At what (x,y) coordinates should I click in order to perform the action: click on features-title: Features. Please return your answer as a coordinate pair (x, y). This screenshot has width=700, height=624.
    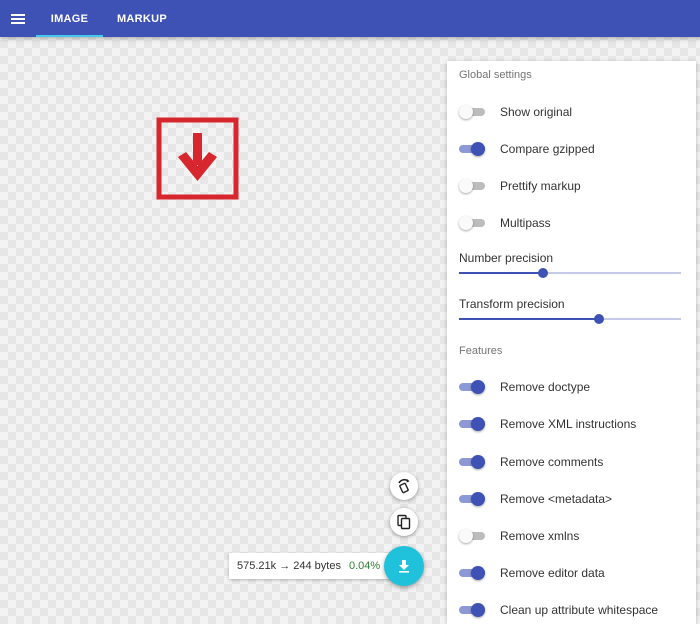
    Looking at the image, I should click on (481, 351).